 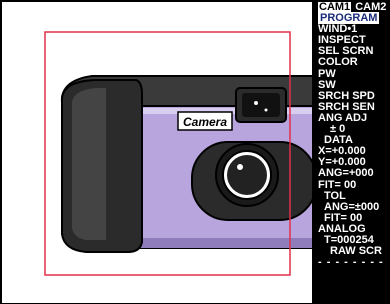 I want to click on brand-label: Camera, so click(x=205, y=121).